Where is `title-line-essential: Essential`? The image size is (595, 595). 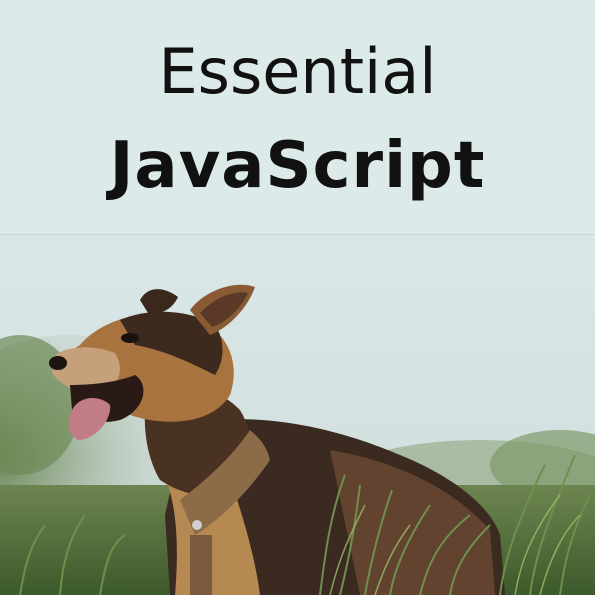 title-line-essential: Essential is located at coordinates (297, 71).